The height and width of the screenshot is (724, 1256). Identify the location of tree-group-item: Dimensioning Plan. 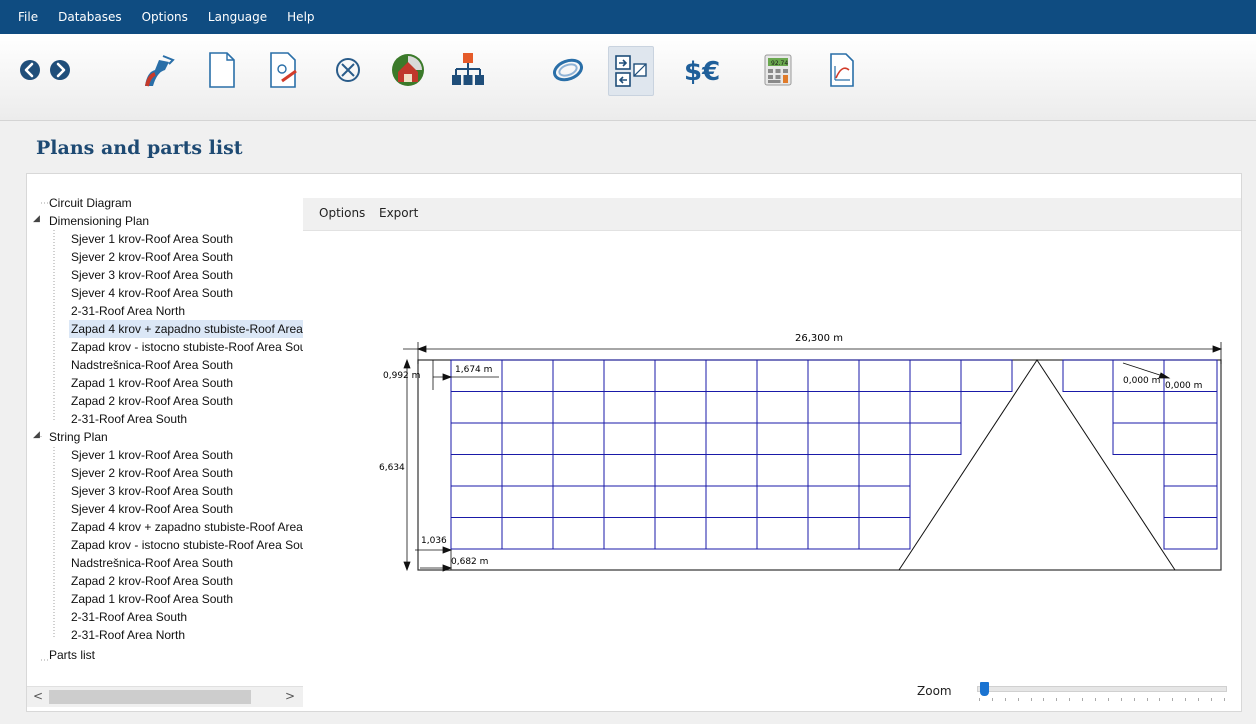
(99, 221).